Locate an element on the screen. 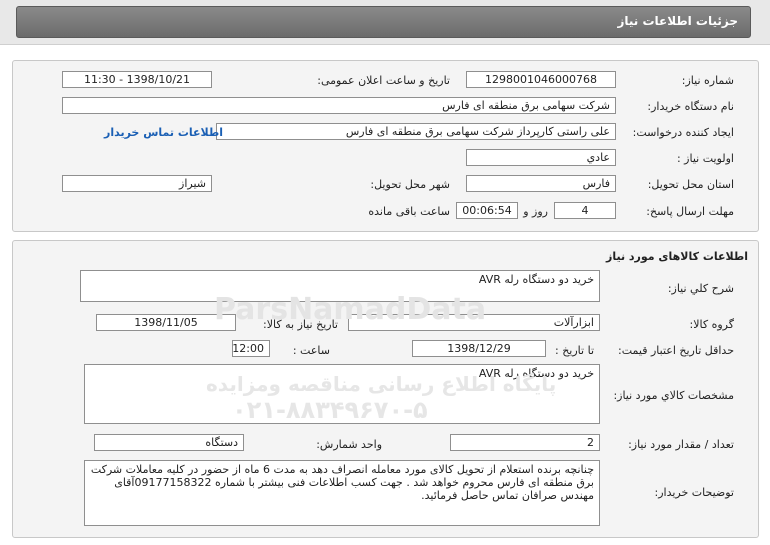 Image resolution: width=770 pixels, height=545 pixels. qty-label: تعداد / مقدار مورد نیاز: is located at coordinates (681, 444).